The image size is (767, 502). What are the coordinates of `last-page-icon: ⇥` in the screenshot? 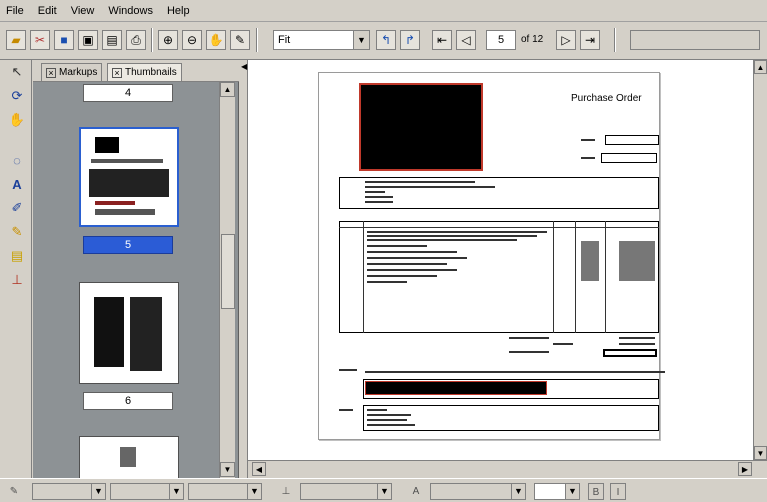 It's located at (590, 40).